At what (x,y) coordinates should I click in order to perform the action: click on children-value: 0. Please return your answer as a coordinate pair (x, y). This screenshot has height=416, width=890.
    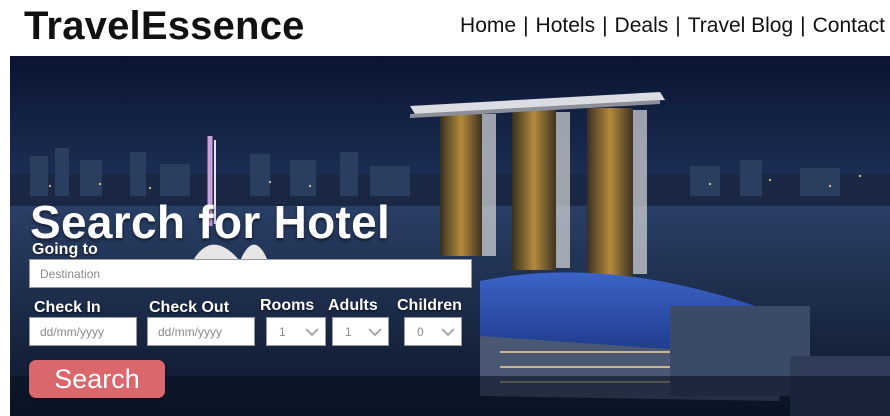
    Looking at the image, I should click on (420, 331).